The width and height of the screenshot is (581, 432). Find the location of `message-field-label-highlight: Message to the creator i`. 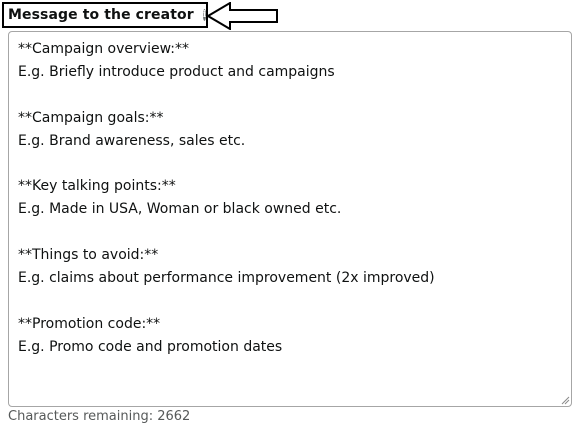

message-field-label-highlight: Message to the creator i is located at coordinates (105, 15).